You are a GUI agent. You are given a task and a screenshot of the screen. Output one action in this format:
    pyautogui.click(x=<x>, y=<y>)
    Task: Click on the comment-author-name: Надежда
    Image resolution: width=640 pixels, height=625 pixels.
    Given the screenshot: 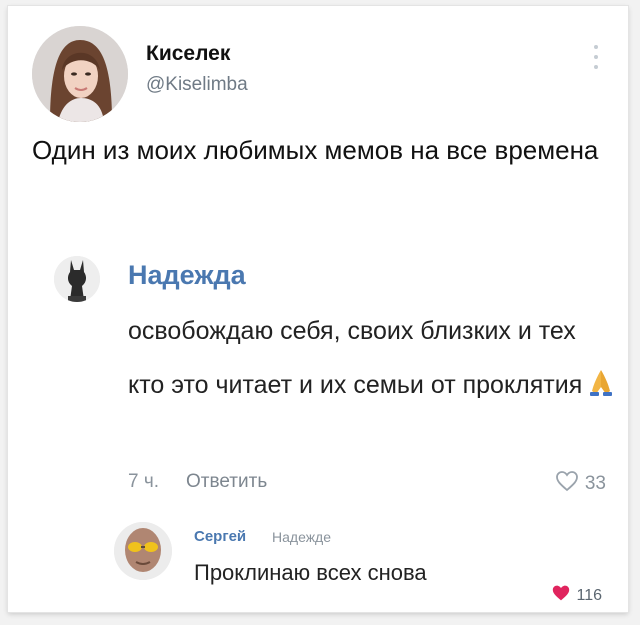 What is the action you would take?
    pyautogui.click(x=187, y=275)
    